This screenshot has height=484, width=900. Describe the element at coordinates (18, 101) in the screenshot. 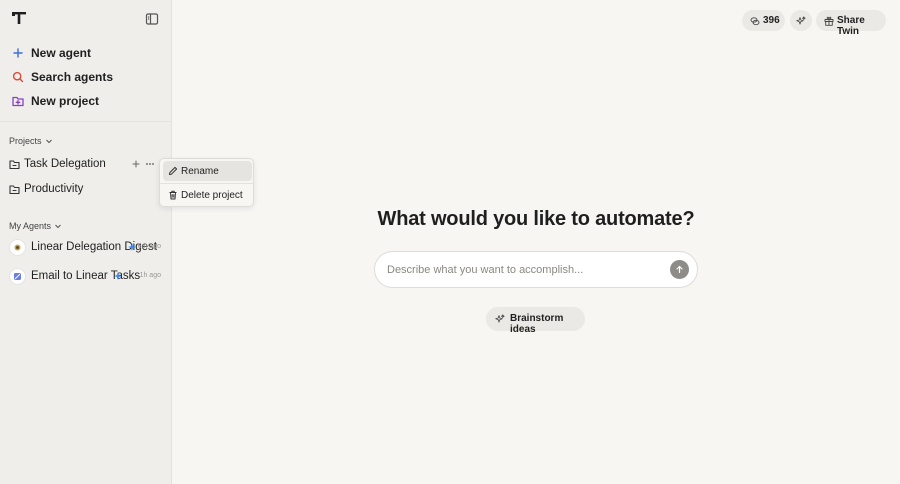

I see `folder-plus-icon` at that location.